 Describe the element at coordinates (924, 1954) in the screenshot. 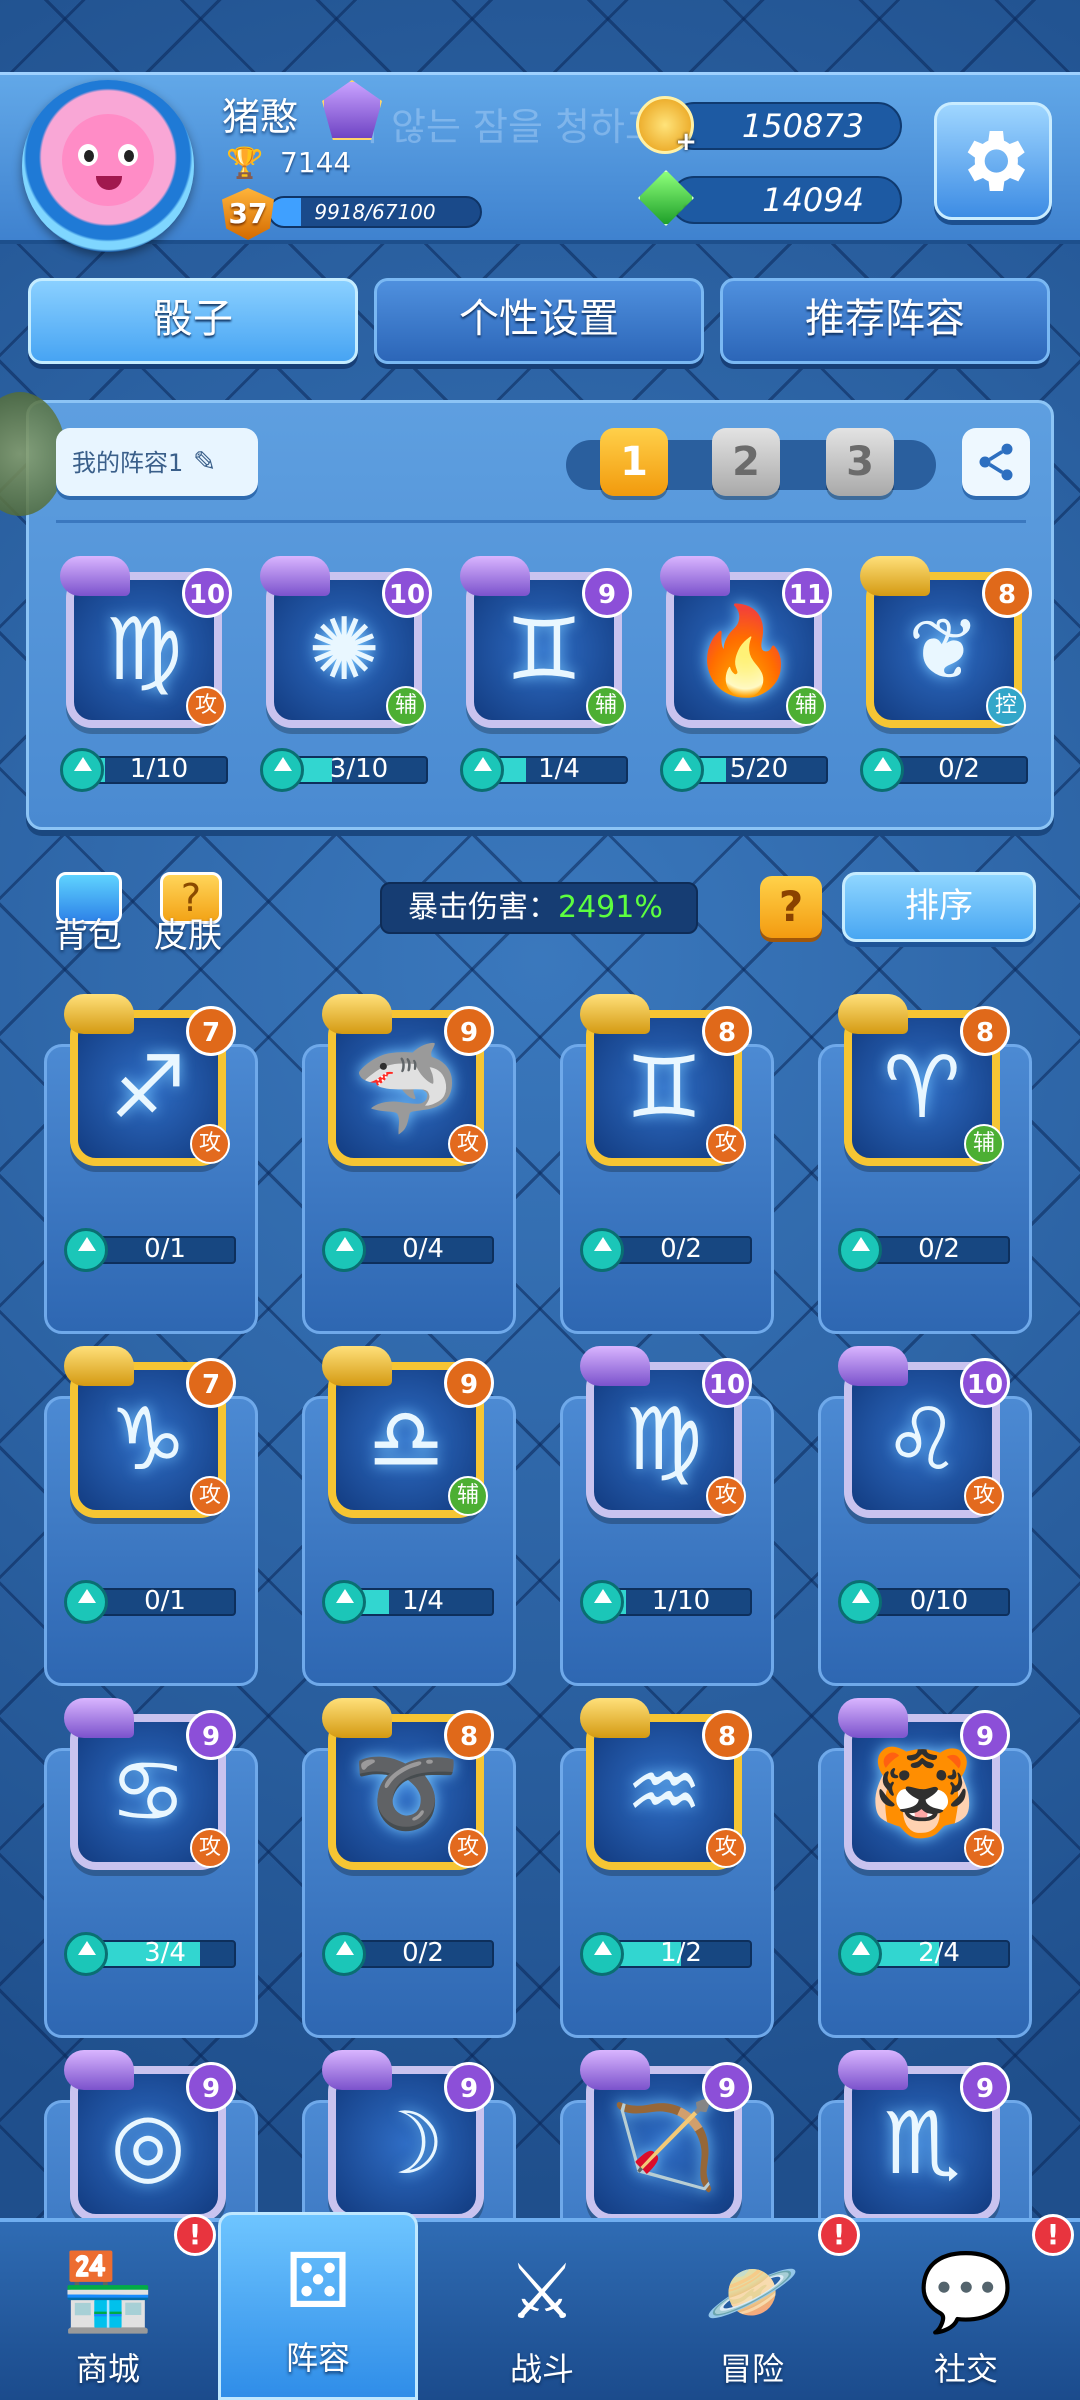

I see `upgrade-progress: 2/4` at that location.